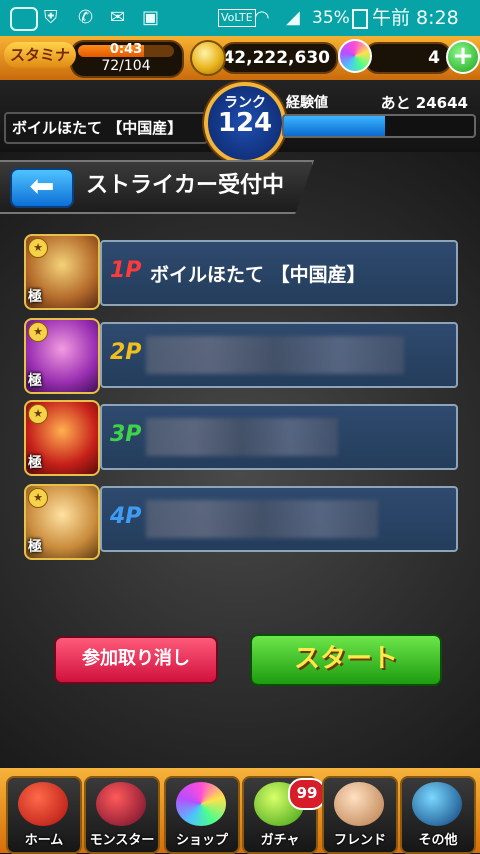 The width and height of the screenshot is (480, 854). I want to click on nav-other: その他, so click(438, 815).